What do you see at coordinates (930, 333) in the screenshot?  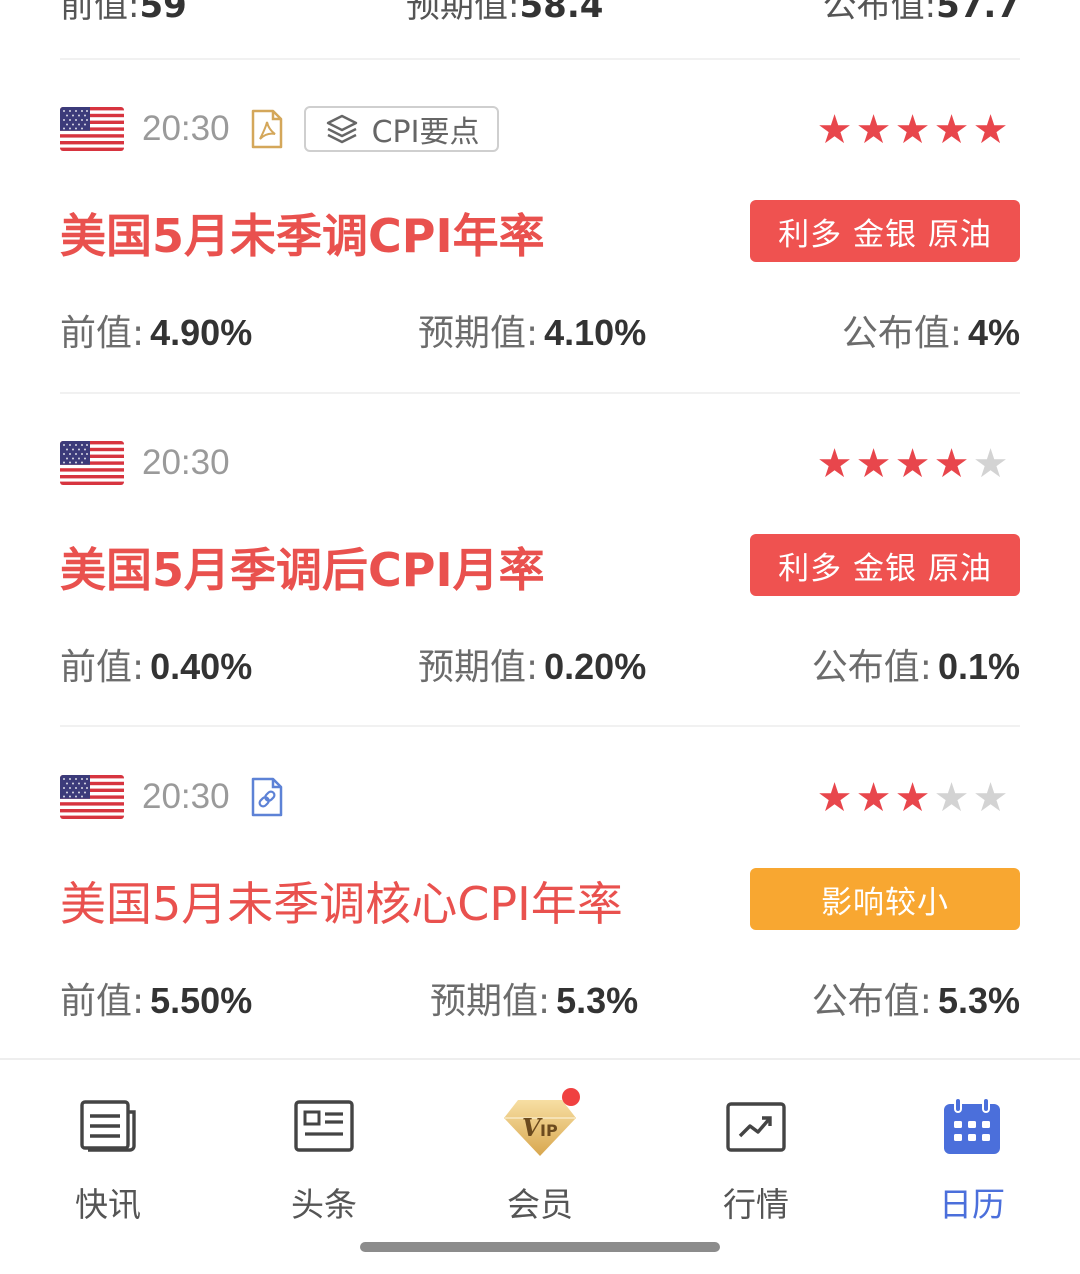 I see `published-value: 公布值: 4%` at bounding box center [930, 333].